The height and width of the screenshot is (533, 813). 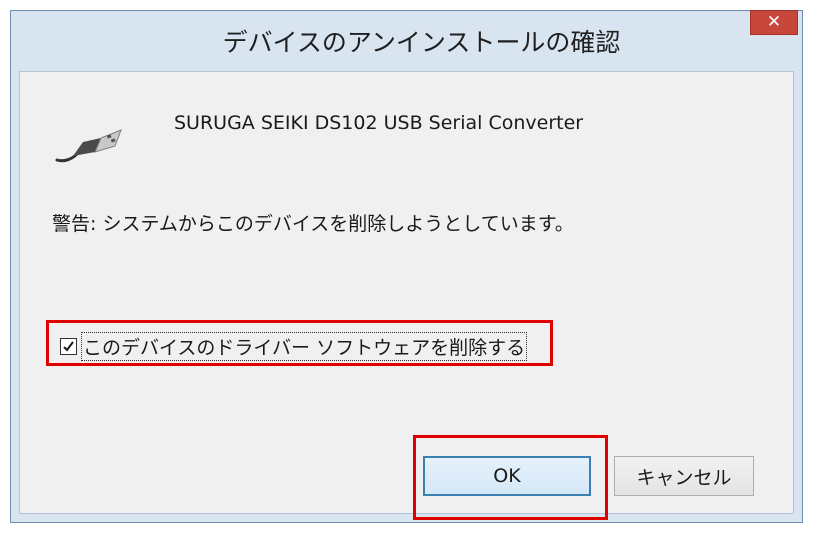 I want to click on delete-driver-checkbox, so click(x=68, y=346).